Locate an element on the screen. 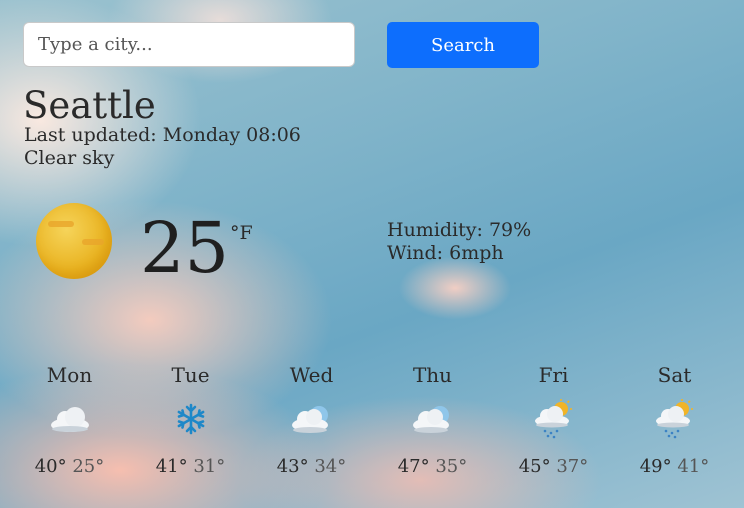  search-button: Search is located at coordinates (463, 45).